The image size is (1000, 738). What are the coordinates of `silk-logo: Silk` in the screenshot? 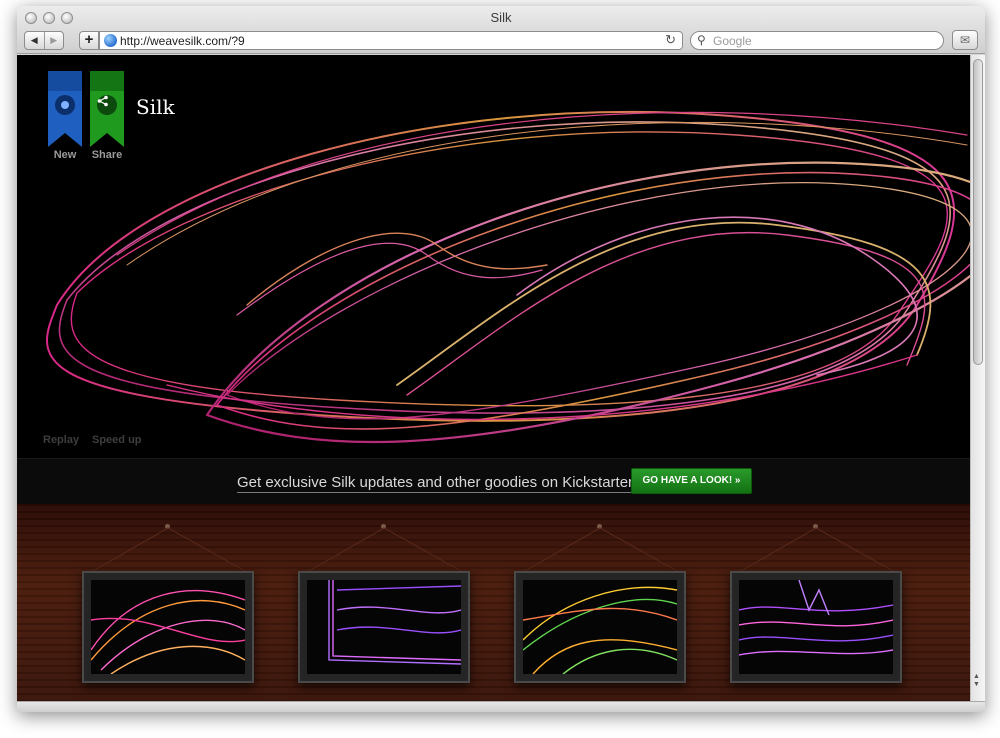 It's located at (155, 107).